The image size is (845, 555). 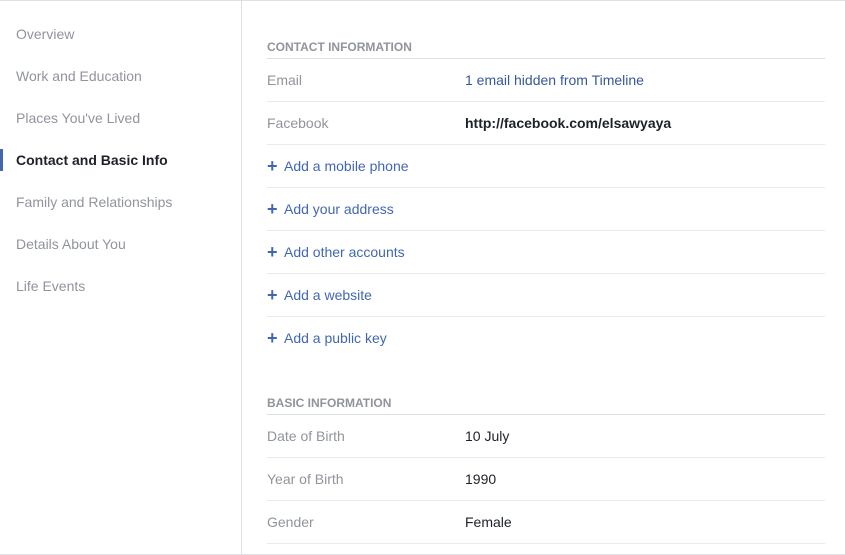 What do you see at coordinates (120, 34) in the screenshot?
I see `sidebar-item-overview: Overview` at bounding box center [120, 34].